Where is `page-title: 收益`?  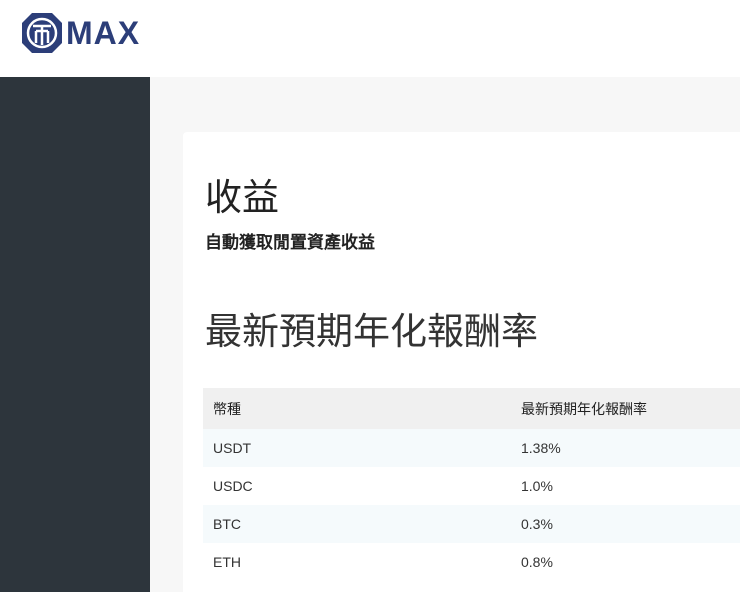
page-title: 收益 is located at coordinates (242, 197).